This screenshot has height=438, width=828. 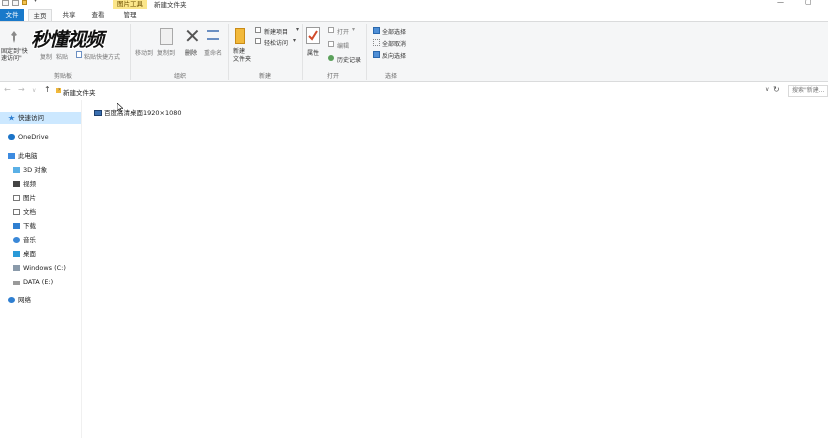 What do you see at coordinates (62, 56) in the screenshot?
I see `paste-button: 粘贴` at bounding box center [62, 56].